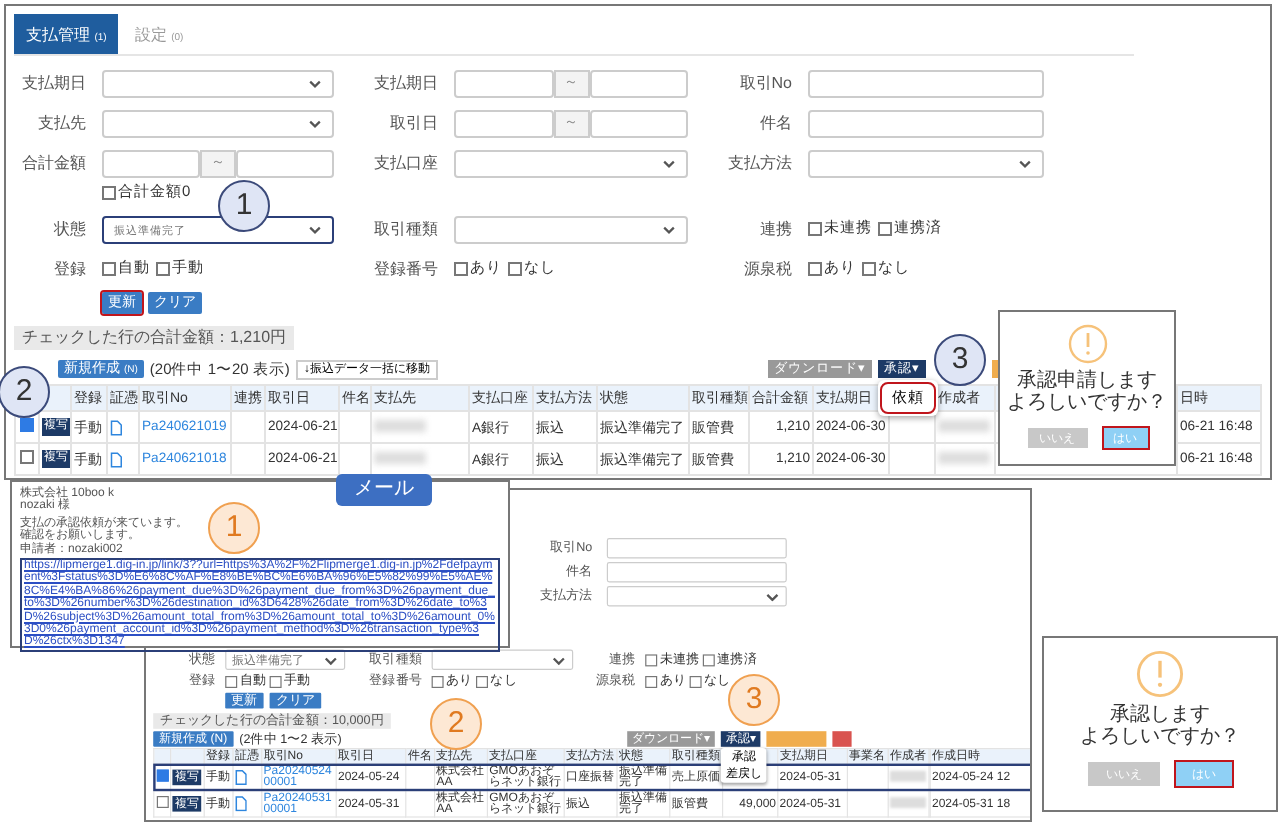 The width and height of the screenshot is (1284, 824). What do you see at coordinates (775, 124) in the screenshot?
I see `field-label: 件名` at bounding box center [775, 124].